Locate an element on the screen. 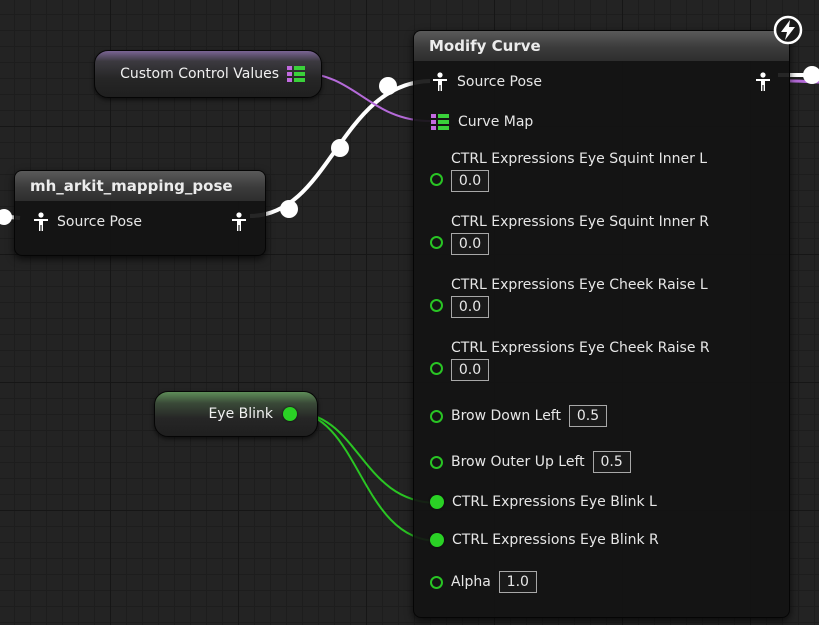 The image size is (819, 625). eye-blink-node: Eye Blink is located at coordinates (236, 414).